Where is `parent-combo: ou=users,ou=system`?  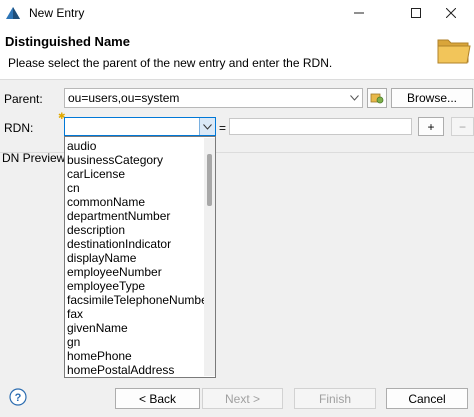
parent-combo: ou=users,ou=system is located at coordinates (213, 98).